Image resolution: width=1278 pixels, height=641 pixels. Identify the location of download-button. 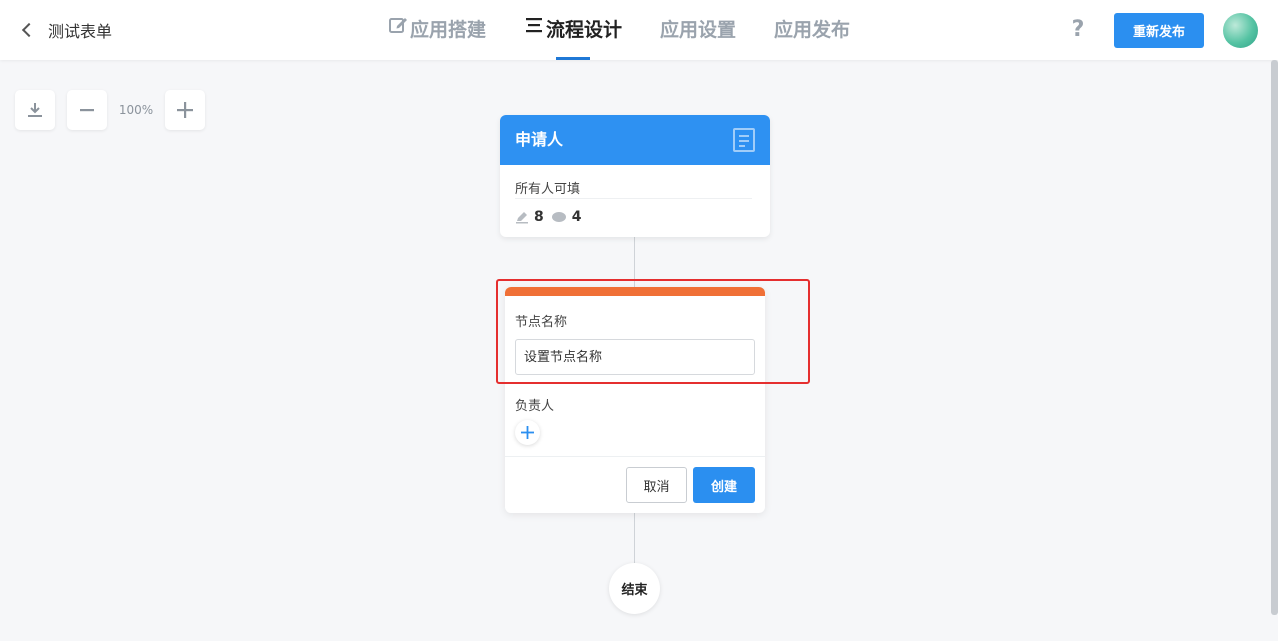
(35, 110).